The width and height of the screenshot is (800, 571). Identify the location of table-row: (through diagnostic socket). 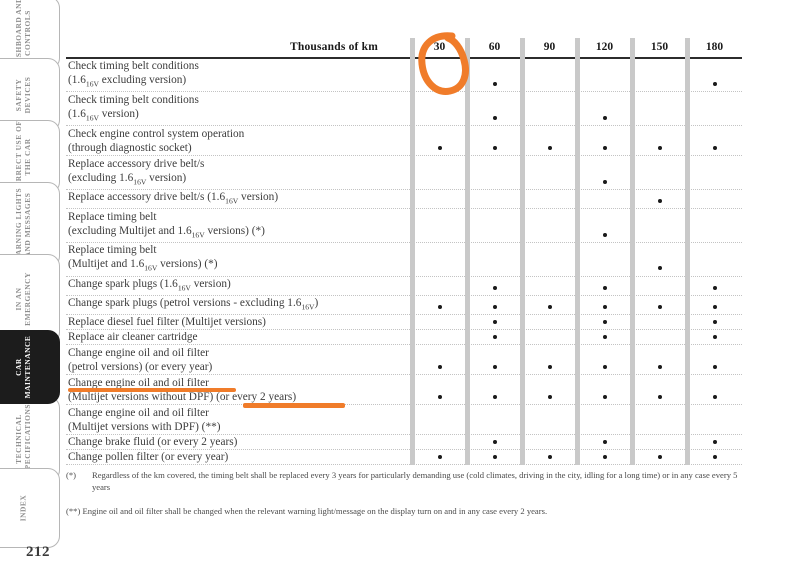
(404, 148).